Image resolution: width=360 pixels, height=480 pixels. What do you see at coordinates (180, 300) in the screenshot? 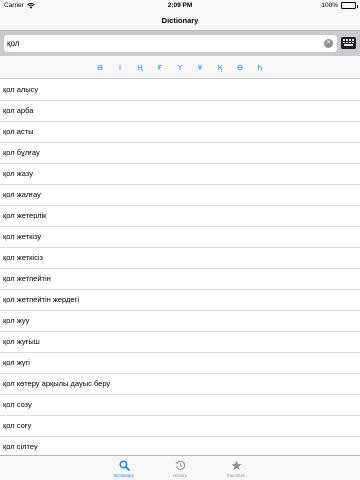
I see `list-item: қол жетпейтін жердегі` at bounding box center [180, 300].